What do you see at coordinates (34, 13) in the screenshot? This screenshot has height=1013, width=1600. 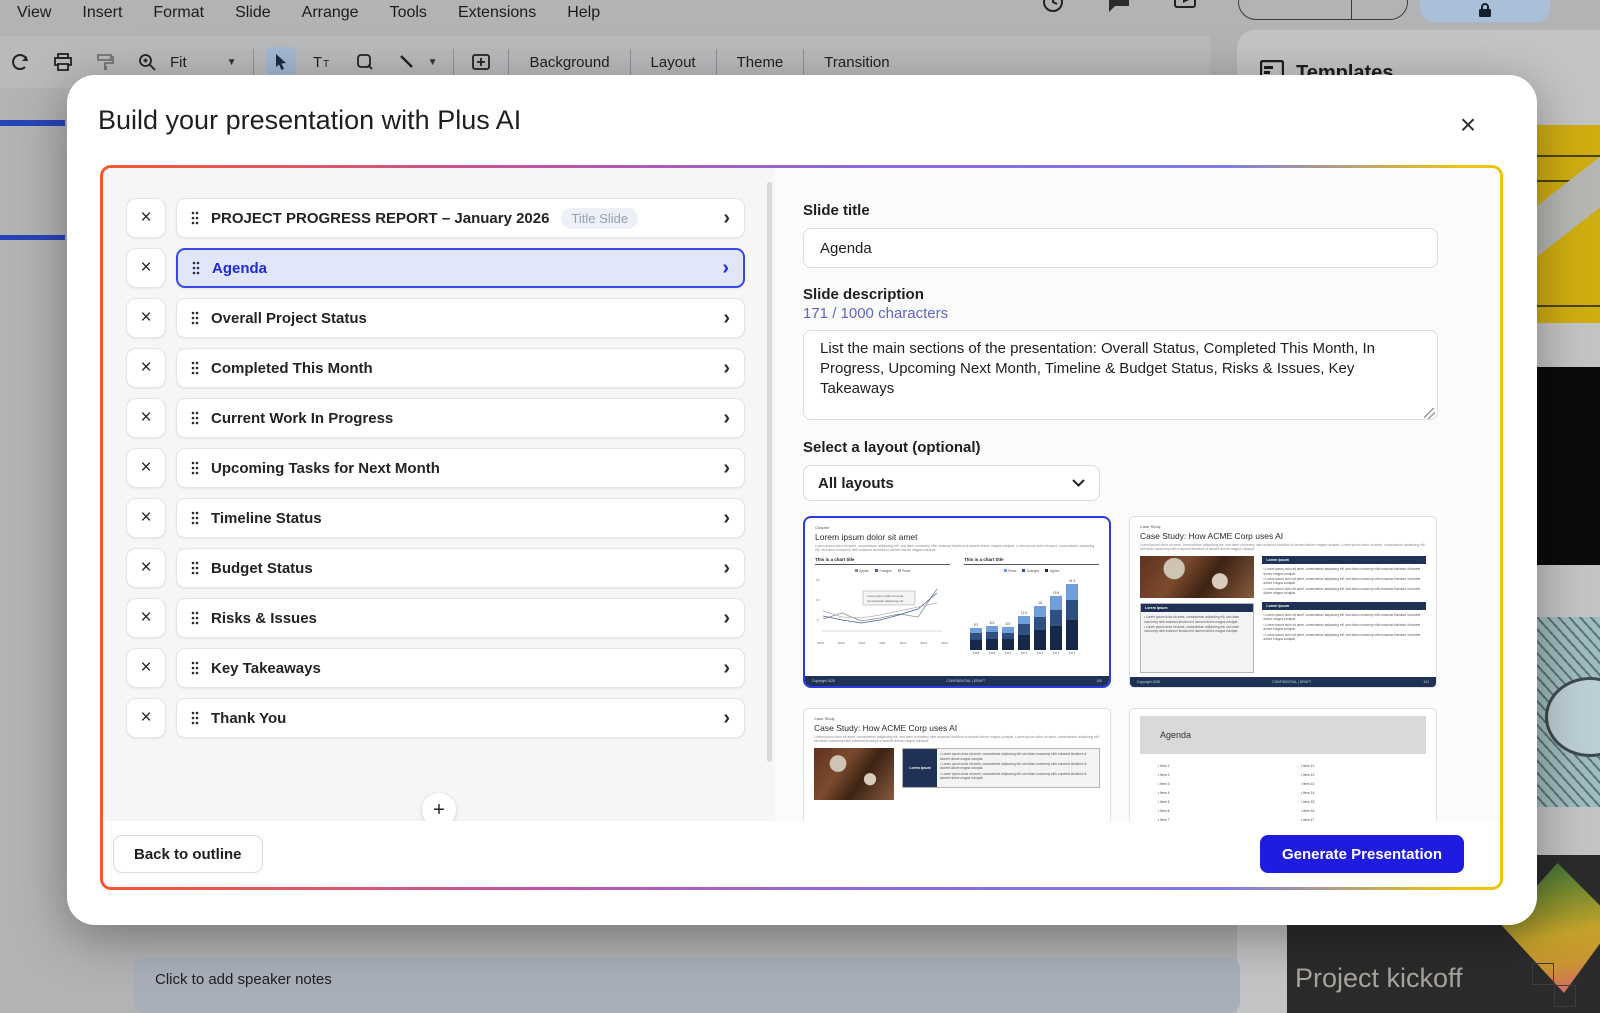 I see `menu-view: View` at bounding box center [34, 13].